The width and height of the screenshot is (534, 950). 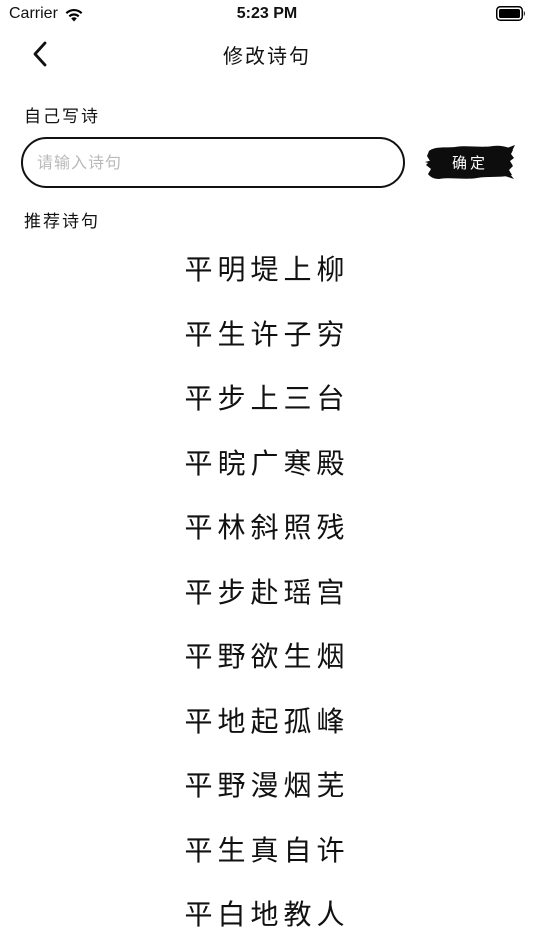 I want to click on poem-list-item: 平生真自许, so click(x=267, y=851).